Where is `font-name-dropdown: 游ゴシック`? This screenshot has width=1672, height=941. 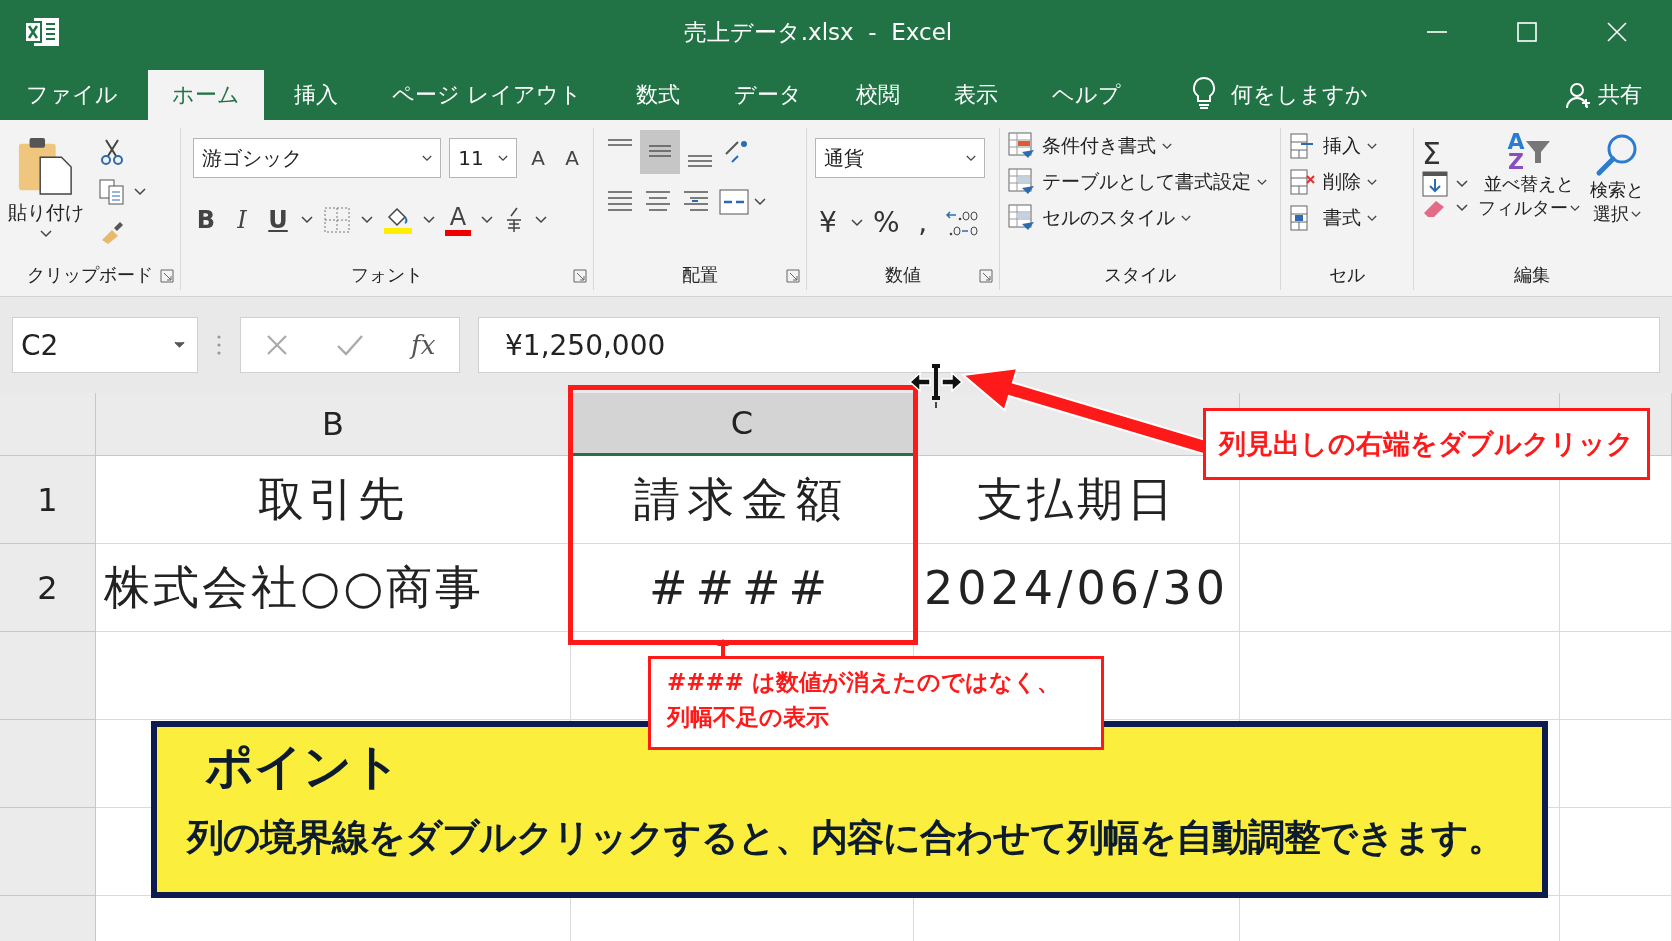 font-name-dropdown: 游ゴシック is located at coordinates (317, 158).